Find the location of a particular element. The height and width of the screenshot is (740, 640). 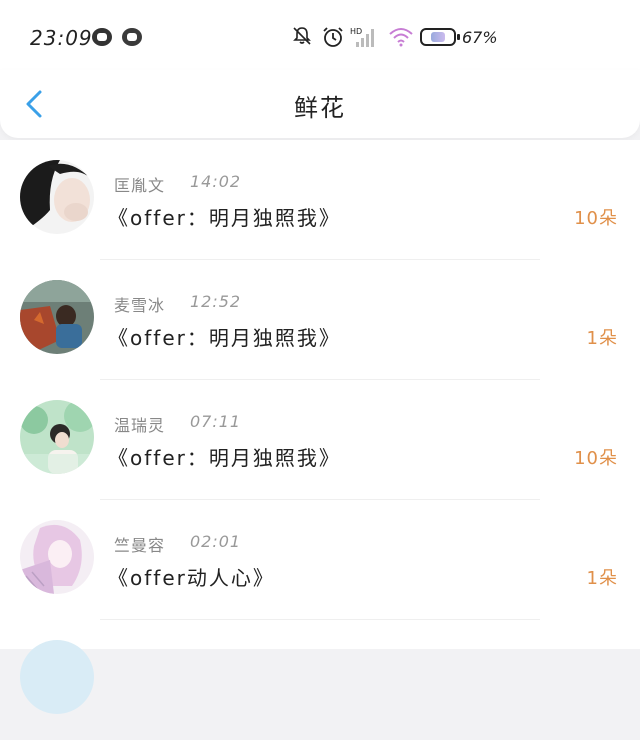

sender-name: 麦雪冰 is located at coordinates (140, 305).